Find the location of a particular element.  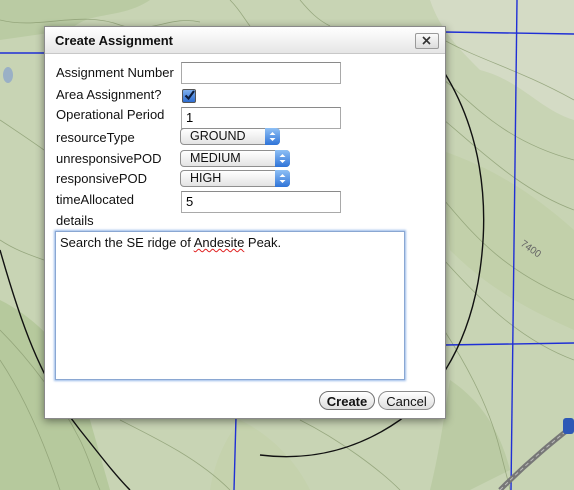

resource-type-select: GROUND is located at coordinates (230, 136).